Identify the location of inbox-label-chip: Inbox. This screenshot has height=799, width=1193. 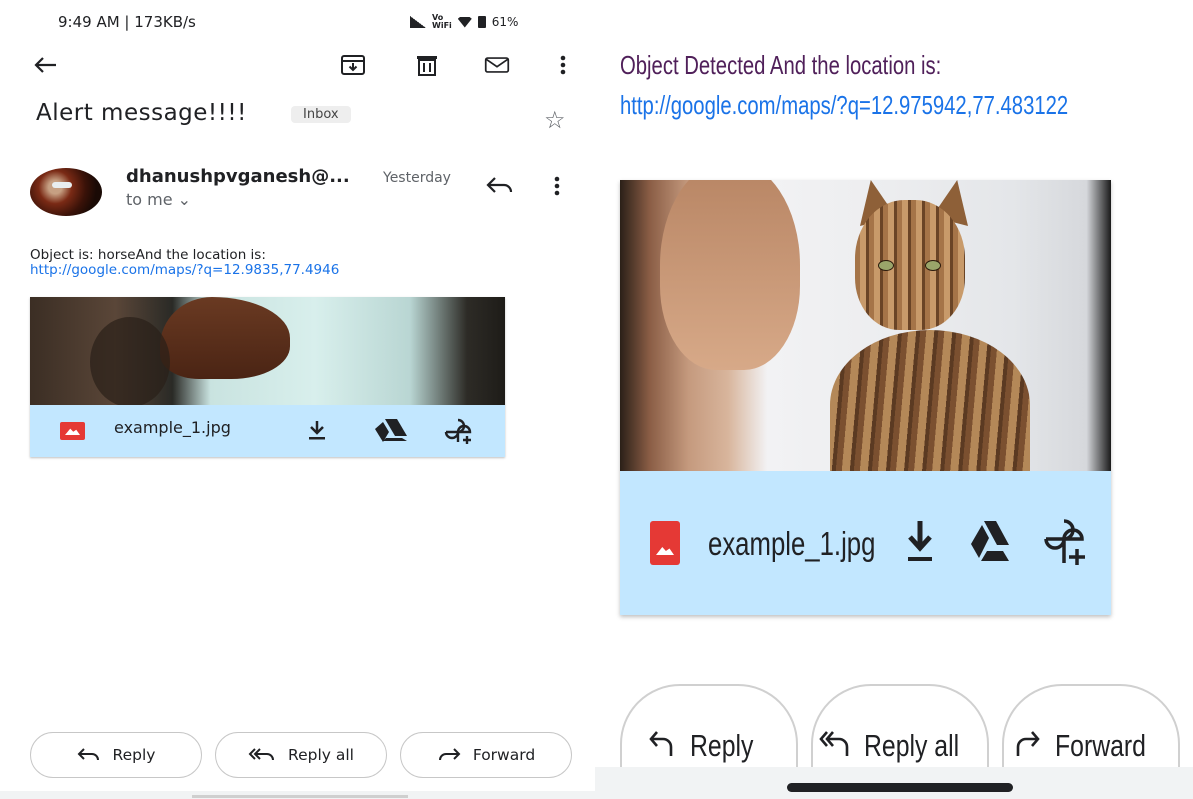
(321, 114).